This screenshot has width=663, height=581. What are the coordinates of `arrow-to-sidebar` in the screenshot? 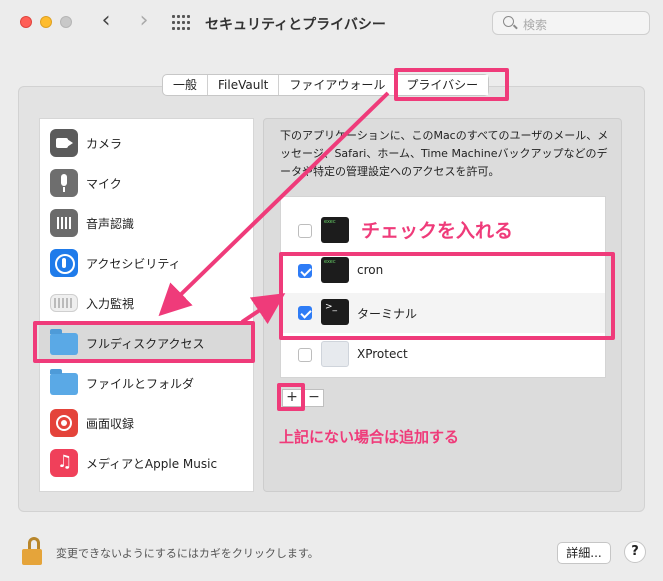 It's located at (274, 204).